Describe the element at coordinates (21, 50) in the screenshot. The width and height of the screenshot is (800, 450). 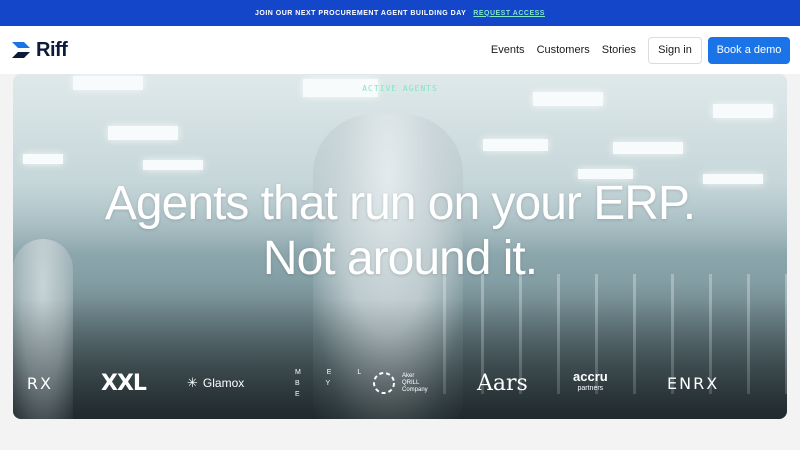
I see `riff-mark-icon` at that location.